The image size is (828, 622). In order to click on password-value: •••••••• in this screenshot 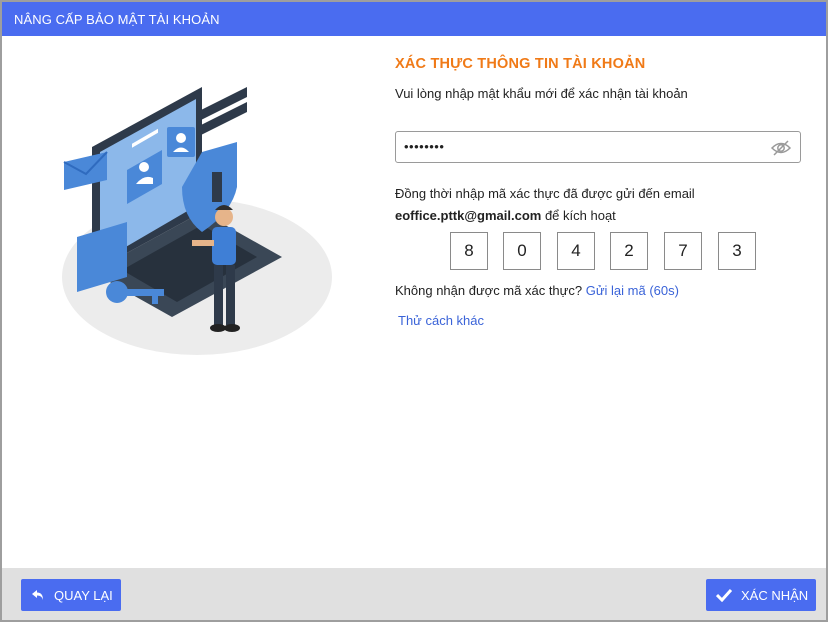, I will do `click(424, 146)`.